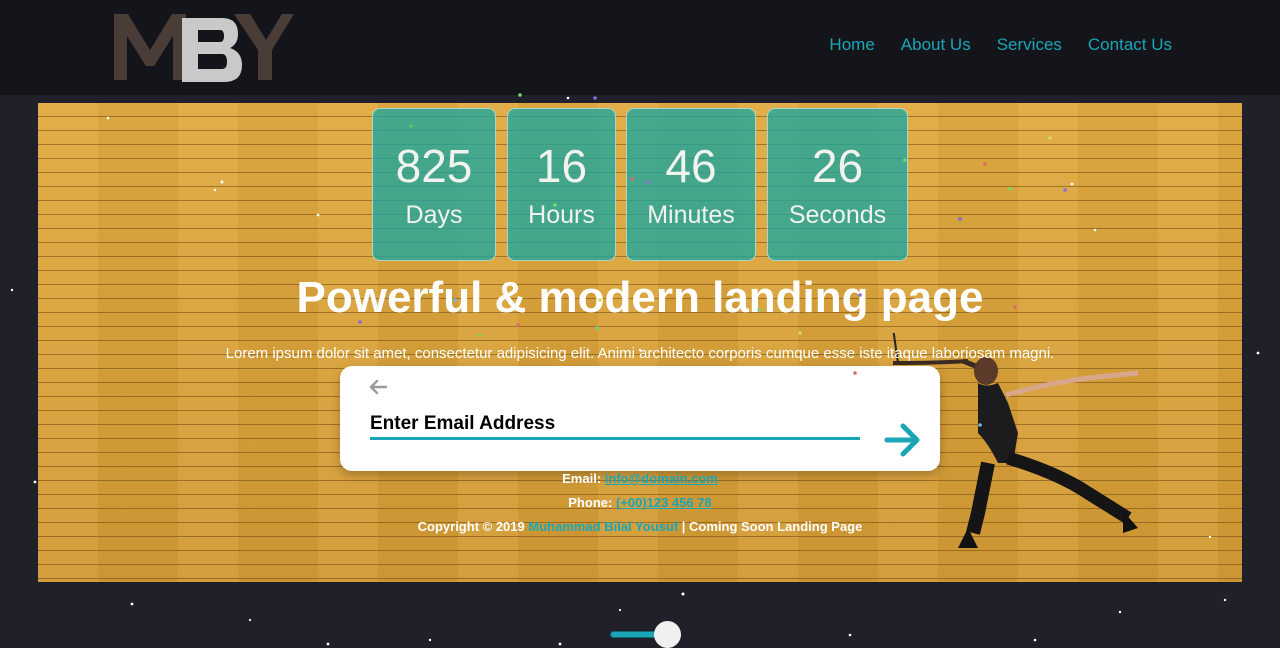  What do you see at coordinates (691, 215) in the screenshot?
I see `countdown-minutes-label: Minutes` at bounding box center [691, 215].